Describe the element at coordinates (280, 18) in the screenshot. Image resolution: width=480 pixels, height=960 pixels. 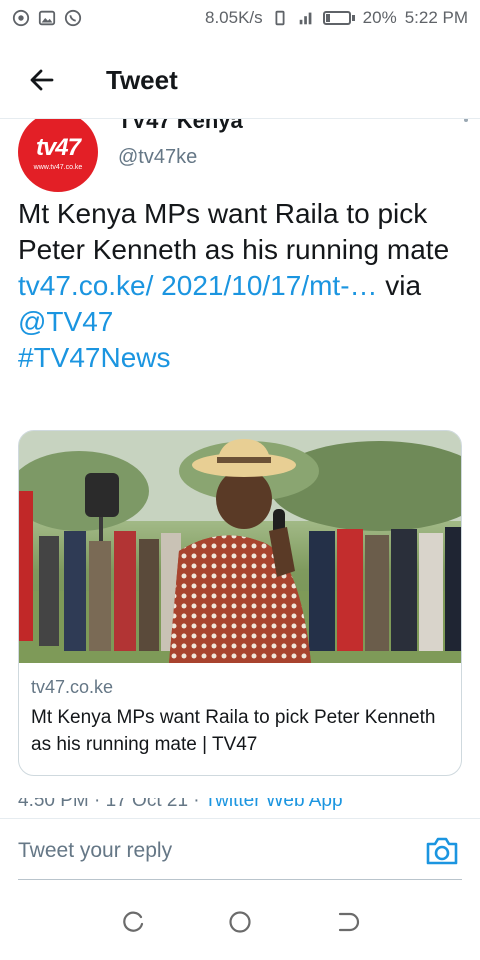
I see `vibrate-icon` at that location.